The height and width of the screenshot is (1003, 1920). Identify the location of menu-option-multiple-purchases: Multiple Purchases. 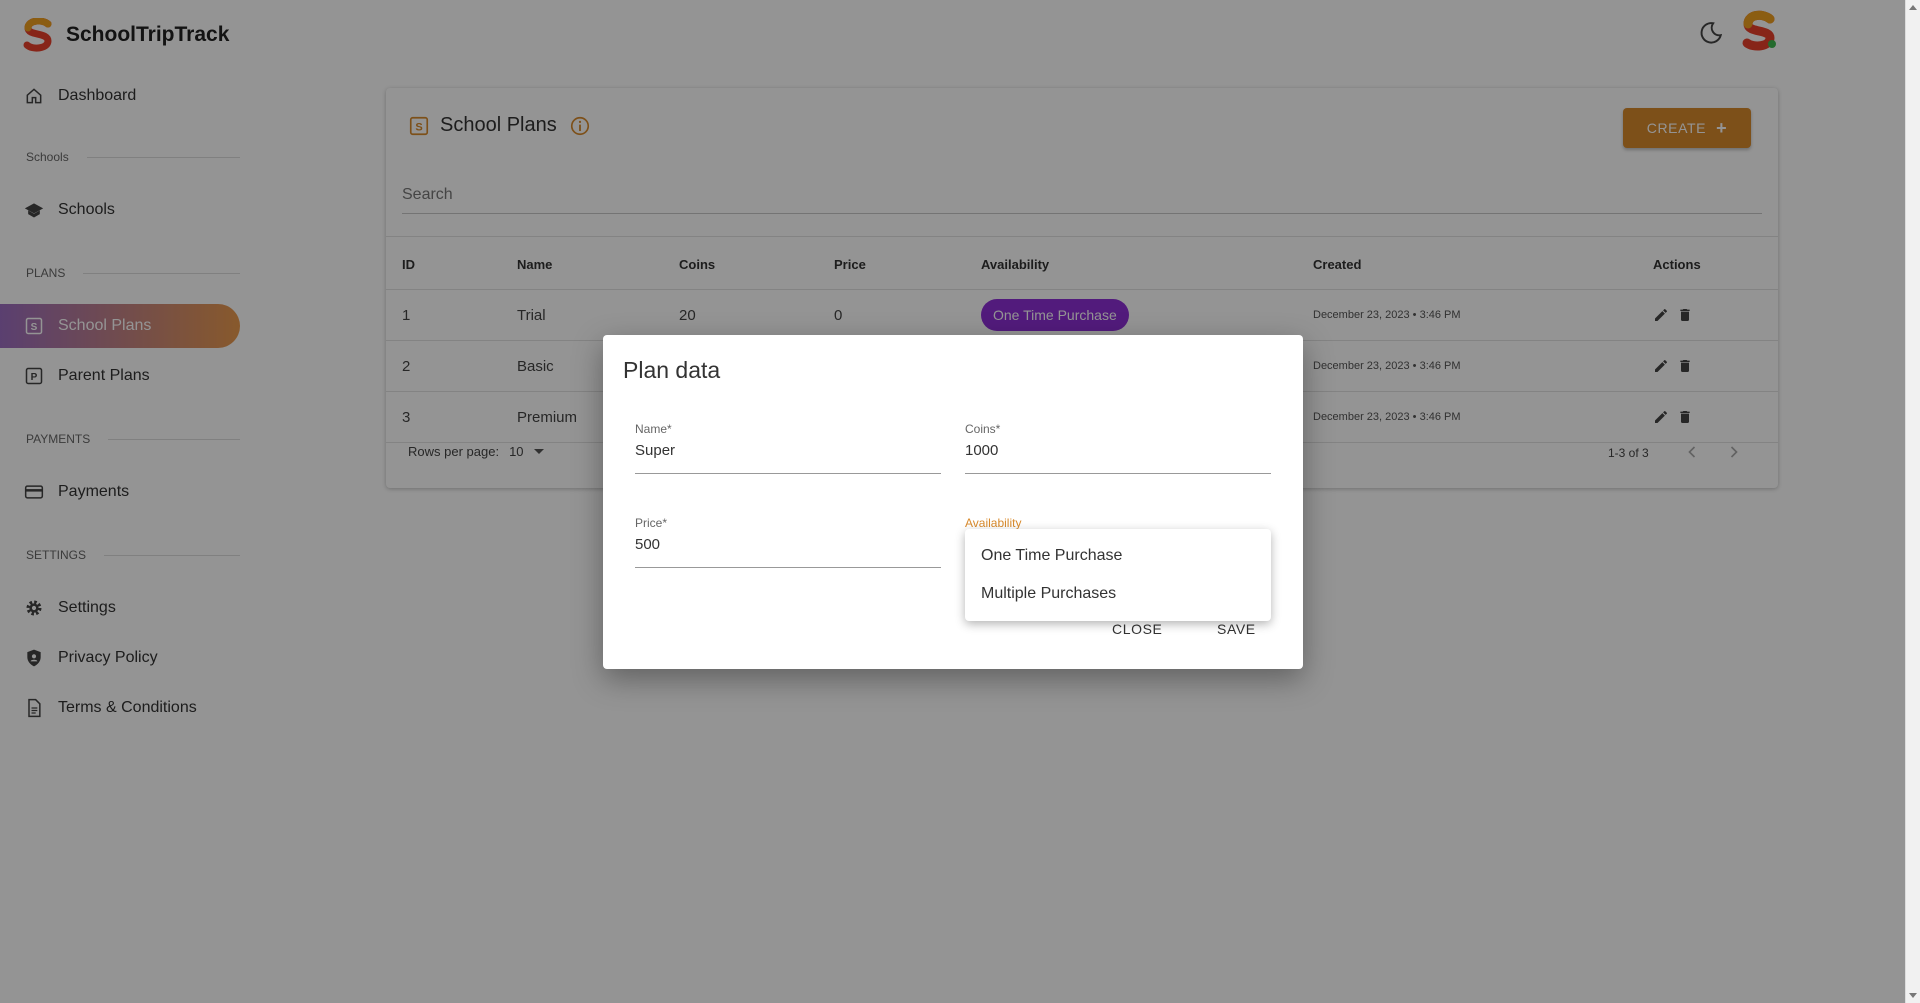
(1118, 594).